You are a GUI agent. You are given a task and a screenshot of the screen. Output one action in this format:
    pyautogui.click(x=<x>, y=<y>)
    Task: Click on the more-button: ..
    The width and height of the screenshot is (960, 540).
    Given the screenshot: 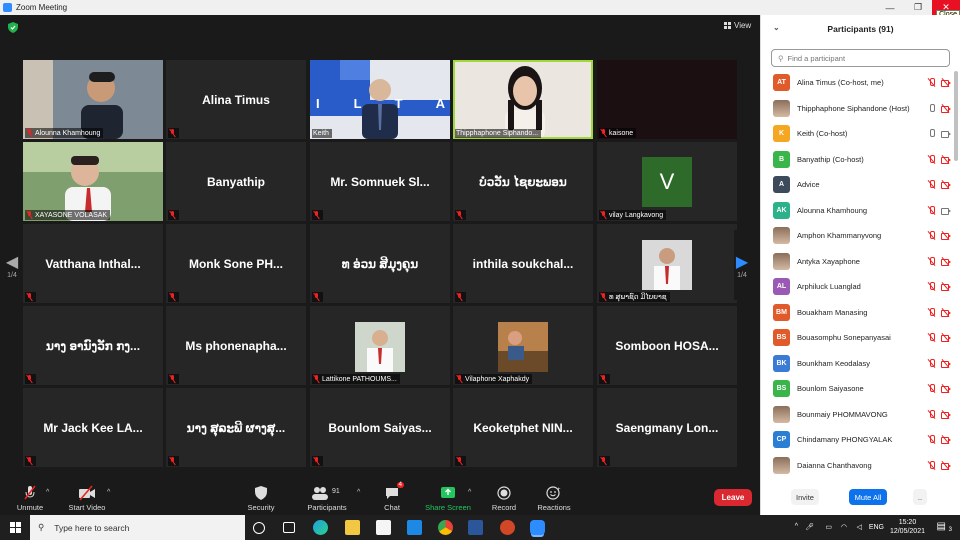 What is the action you would take?
    pyautogui.click(x=920, y=497)
    